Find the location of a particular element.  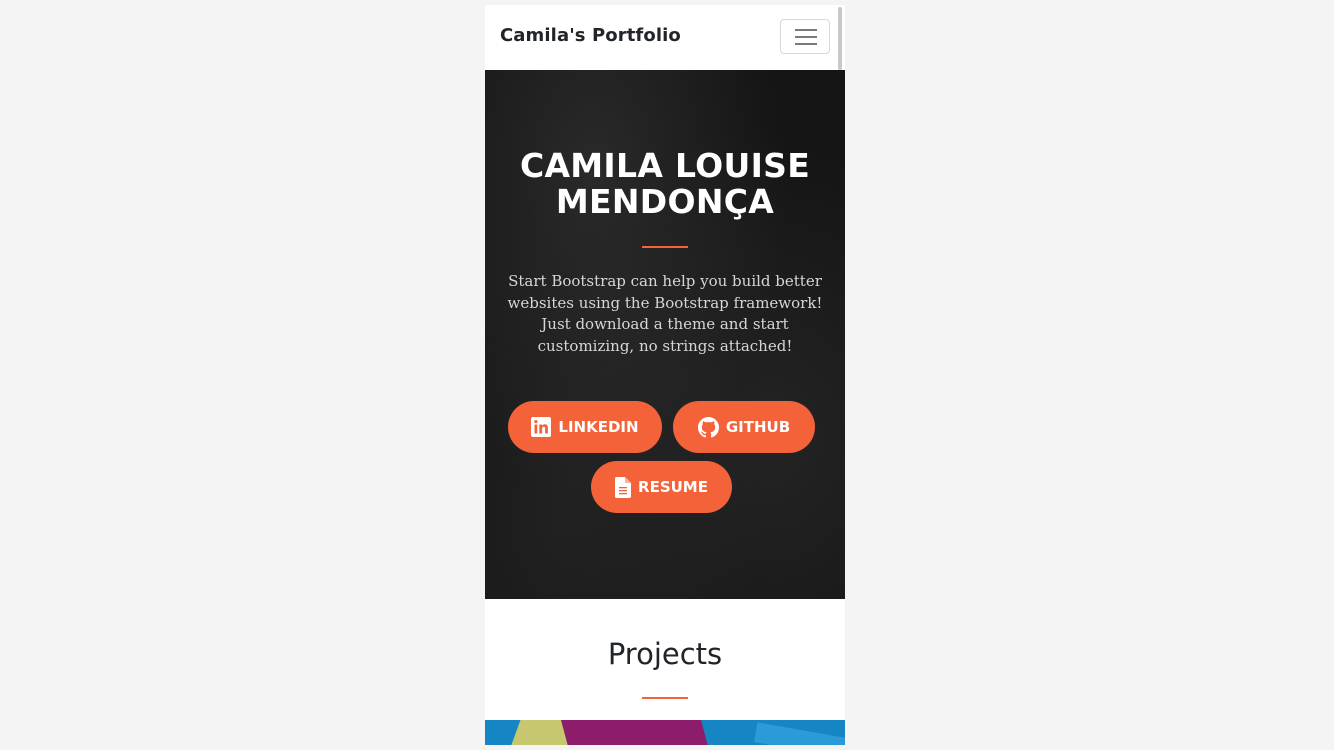

navbar-brand: Camila's Portfolio is located at coordinates (590, 35).